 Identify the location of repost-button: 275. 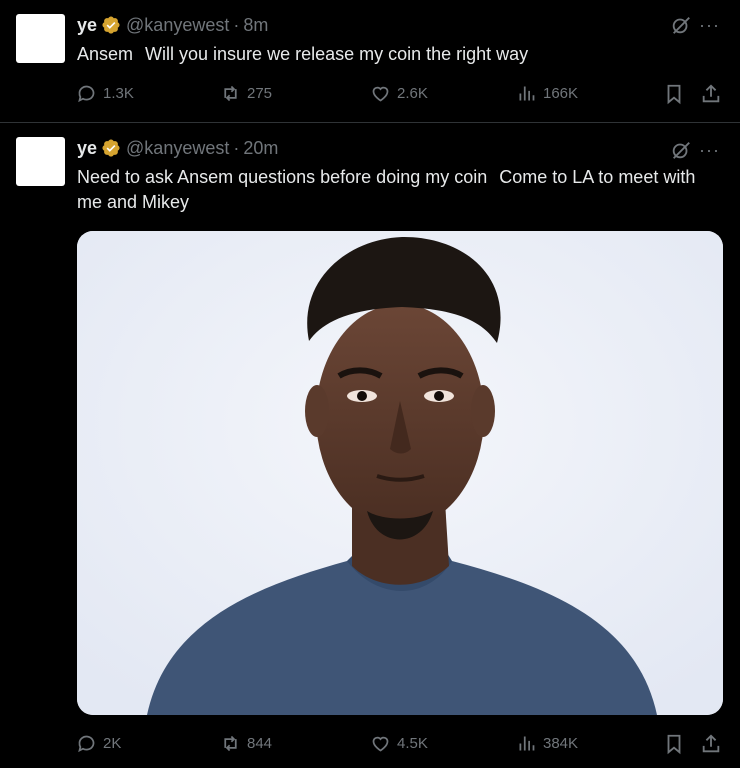
(246, 93).